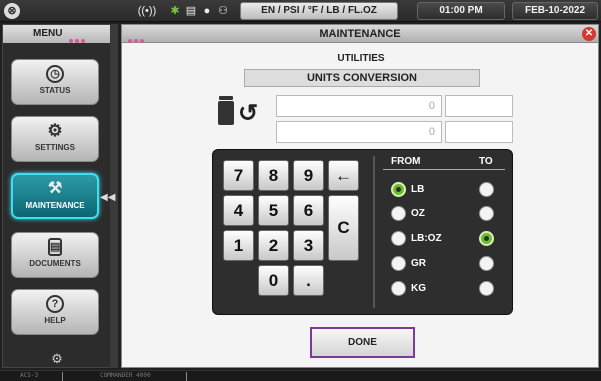  Describe the element at coordinates (55, 74) in the screenshot. I see `gauge-icon: ◷` at that location.